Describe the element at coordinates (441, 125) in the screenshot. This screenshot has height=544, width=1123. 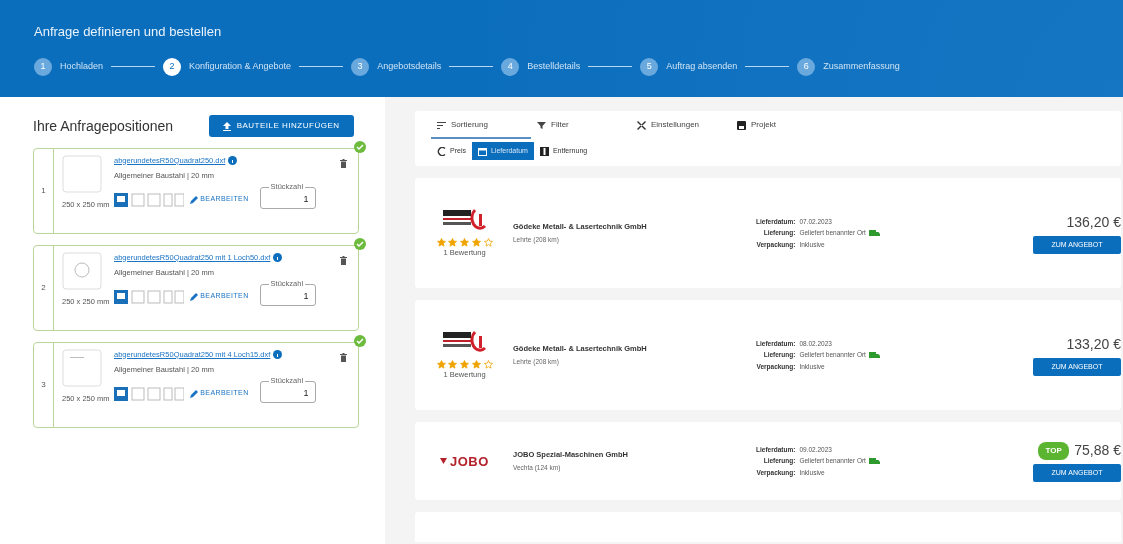
I see `sort-icon` at that location.